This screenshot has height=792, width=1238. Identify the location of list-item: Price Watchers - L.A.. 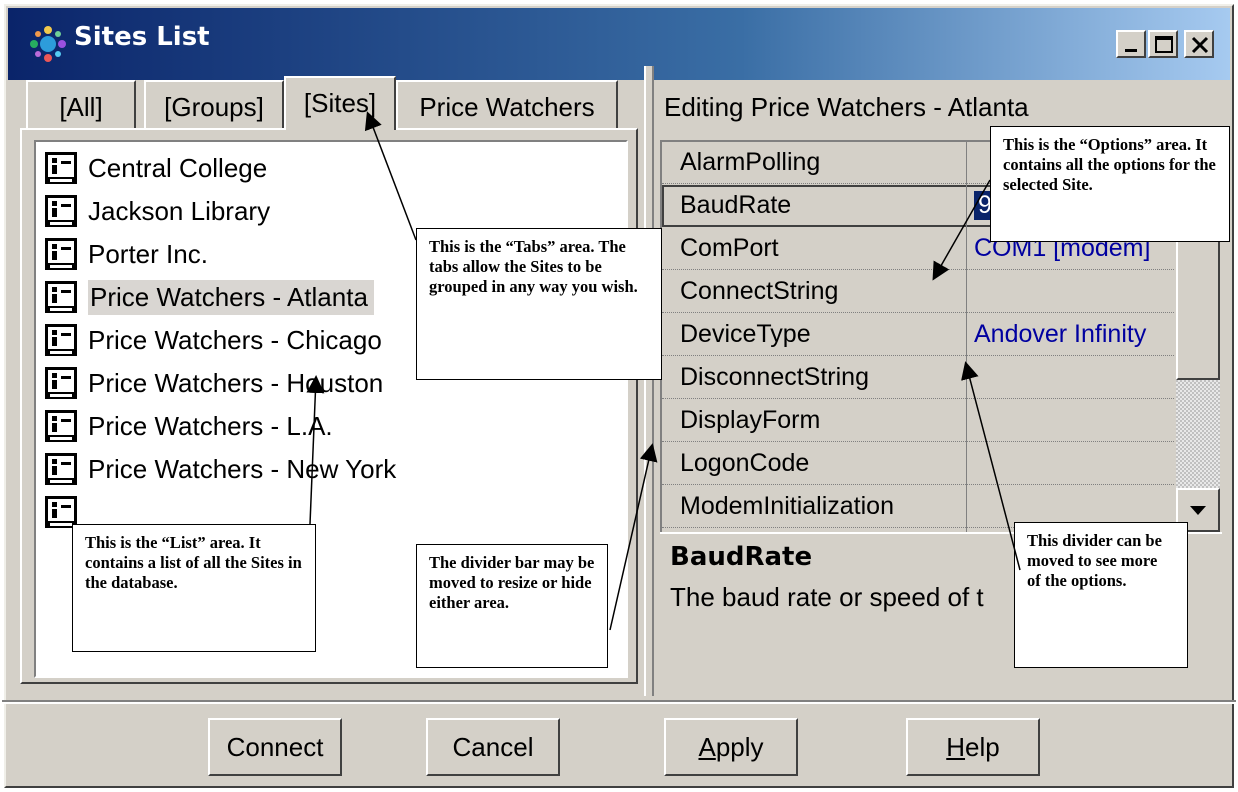
(188, 426).